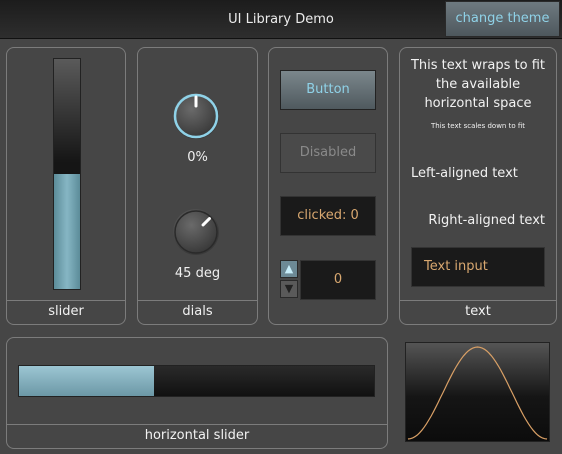 The height and width of the screenshot is (454, 562). Describe the element at coordinates (281, 19) in the screenshot. I see `title-bar: UI Library Demo change theme` at that location.